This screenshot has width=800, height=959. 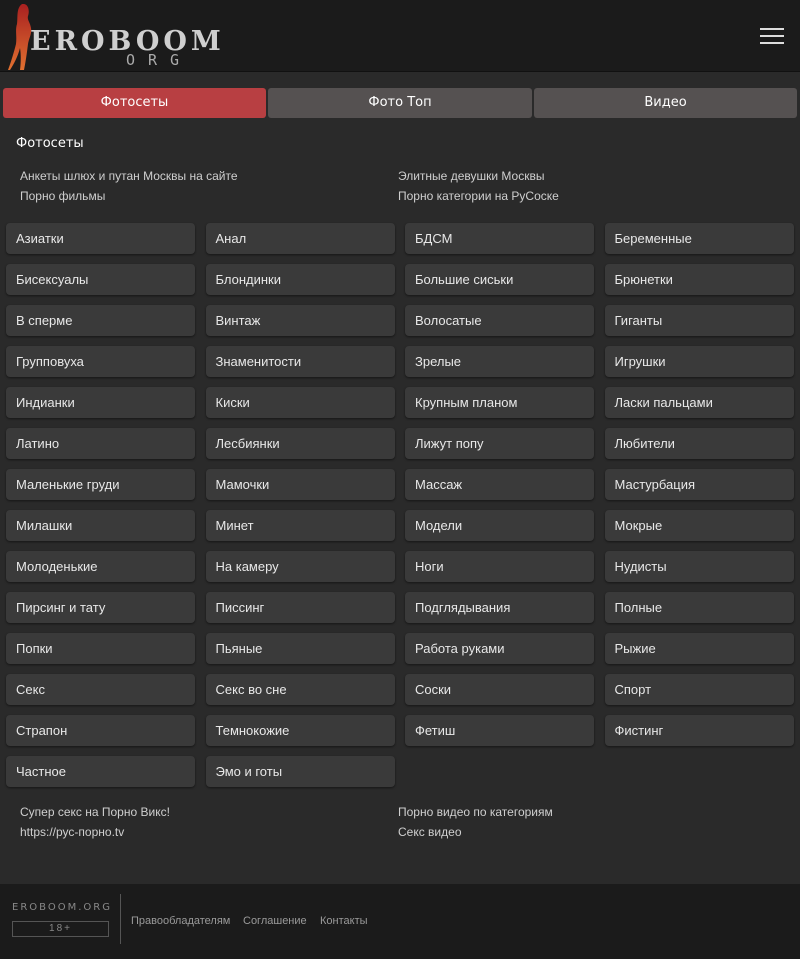 I want to click on footer-link-contacts: Контакты, so click(x=344, y=921).